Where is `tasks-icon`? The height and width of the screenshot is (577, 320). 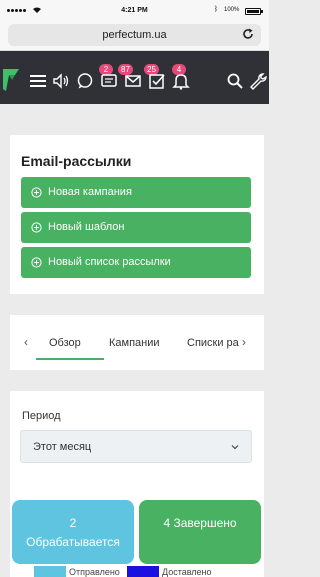 tasks-icon is located at coordinates (157, 81).